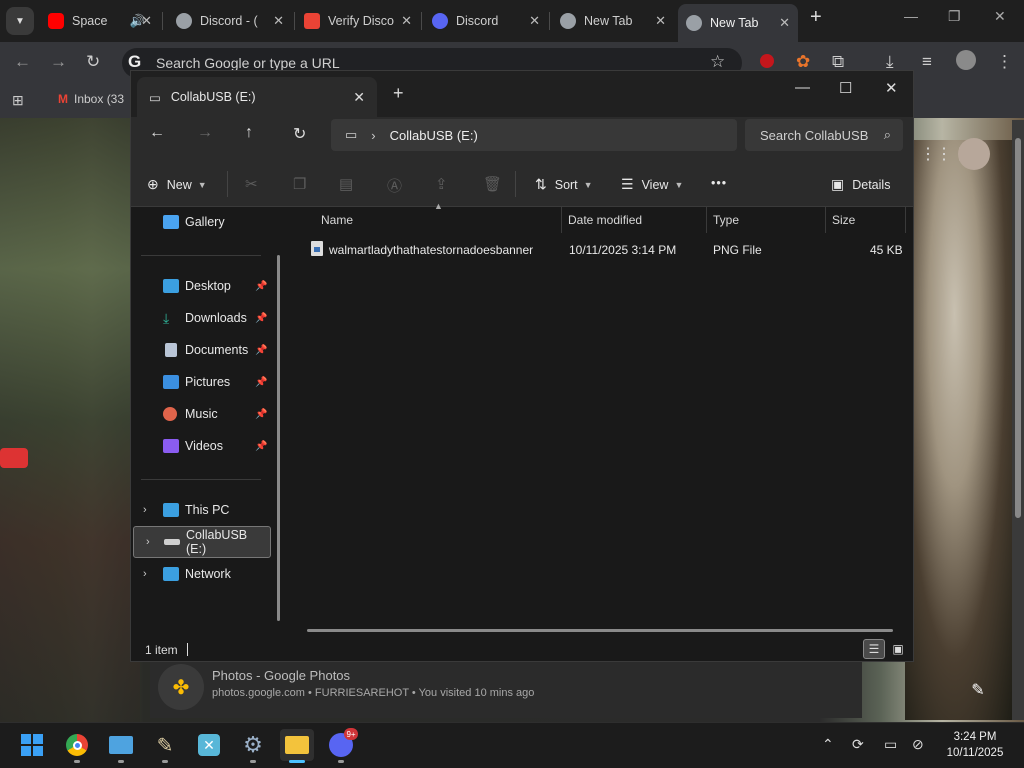  Describe the element at coordinates (767, 61) in the screenshot. I see `extension-block-icon` at that location.